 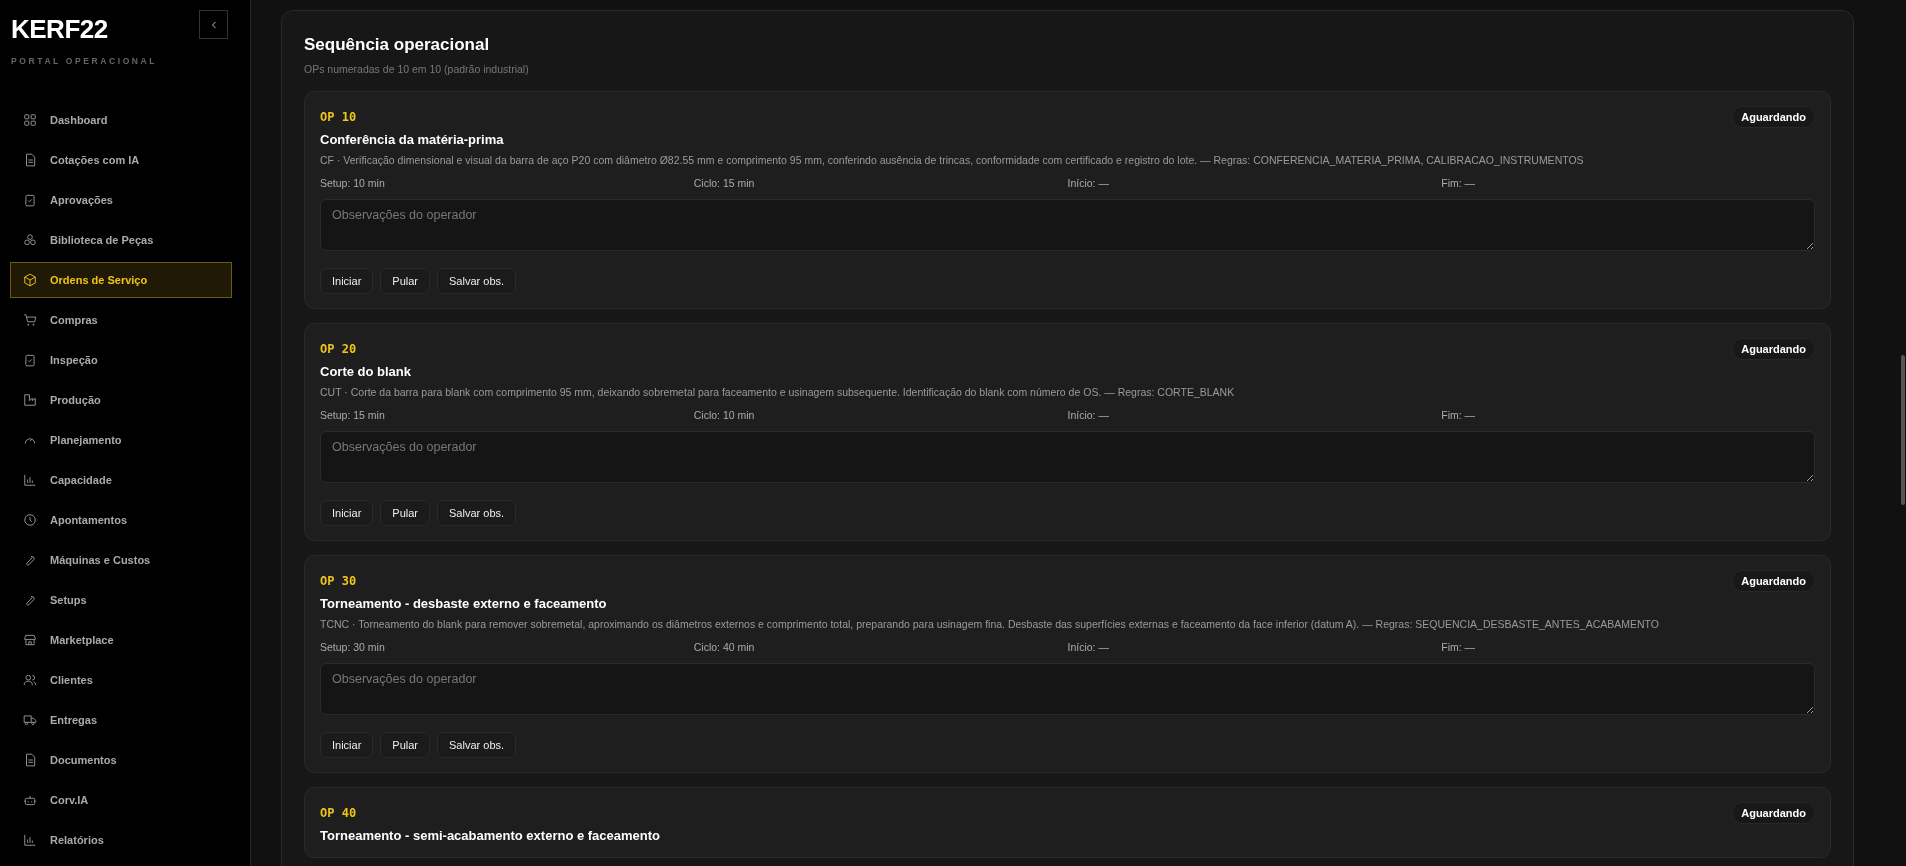 What do you see at coordinates (121, 680) in the screenshot?
I see `sidebar-item: Clientes` at bounding box center [121, 680].